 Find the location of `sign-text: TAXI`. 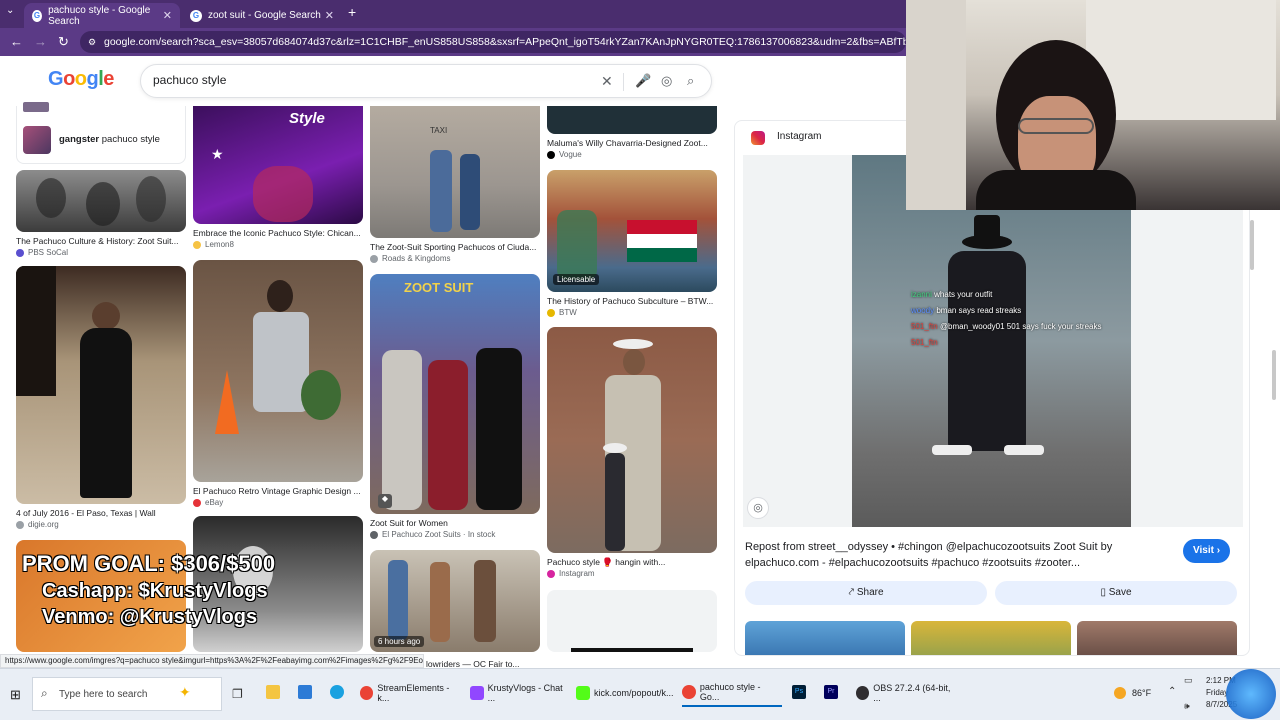

sign-text: TAXI is located at coordinates (439, 130).